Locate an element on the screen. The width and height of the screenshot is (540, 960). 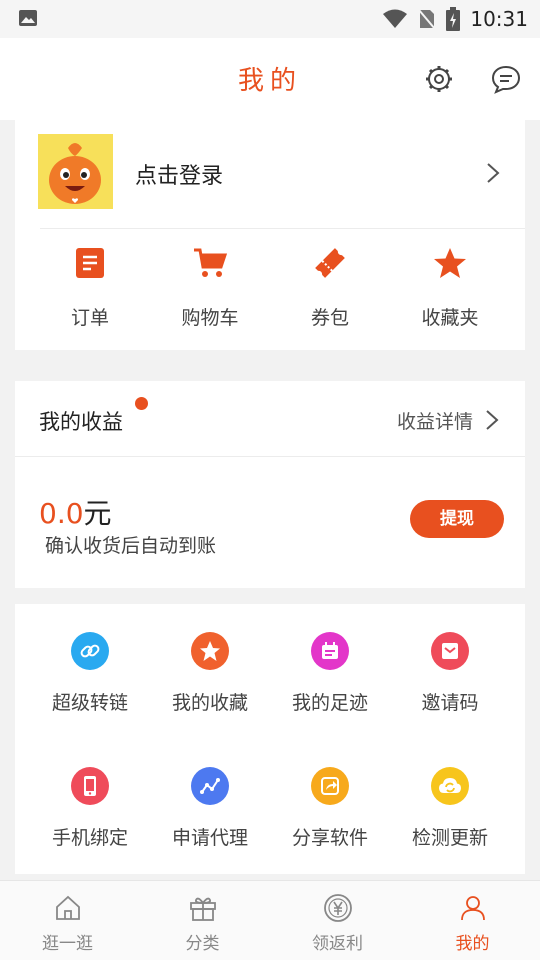
gear-icon is located at coordinates (439, 79).